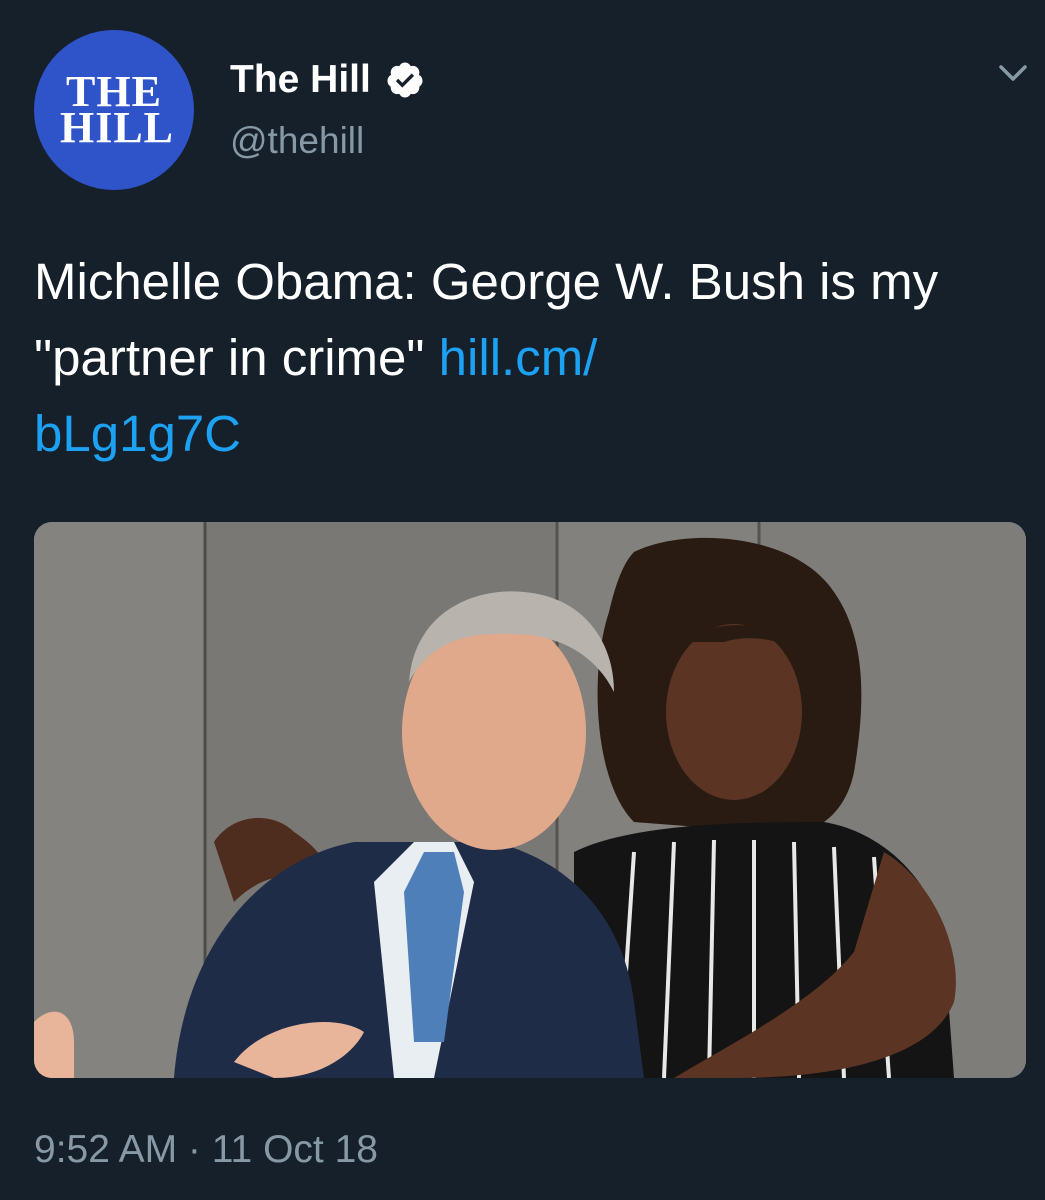  What do you see at coordinates (1013, 73) in the screenshot?
I see `chevron-down-icon` at bounding box center [1013, 73].